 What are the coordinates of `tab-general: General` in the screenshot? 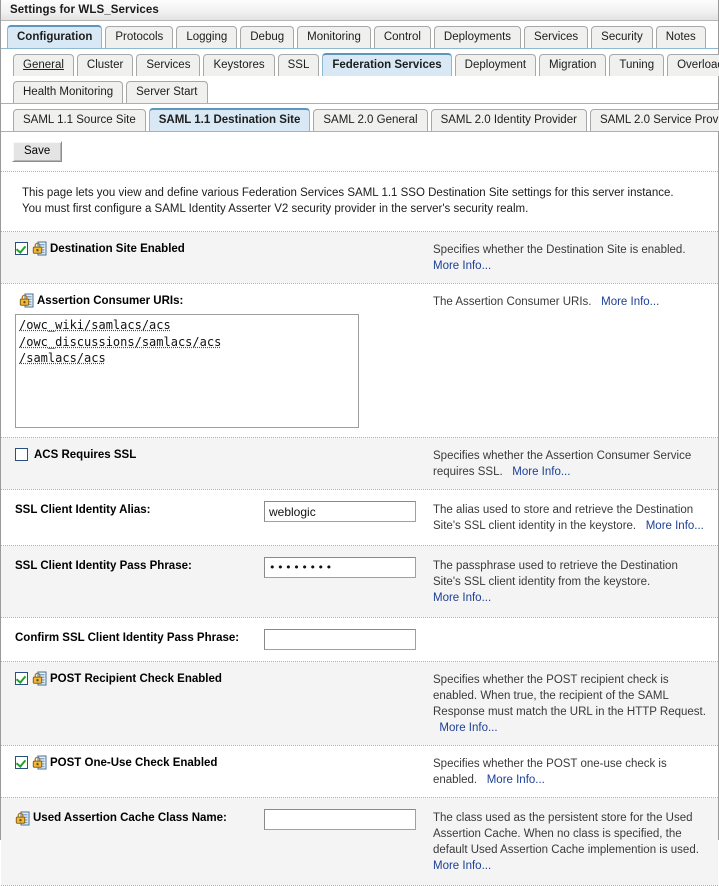 It's located at (43, 65).